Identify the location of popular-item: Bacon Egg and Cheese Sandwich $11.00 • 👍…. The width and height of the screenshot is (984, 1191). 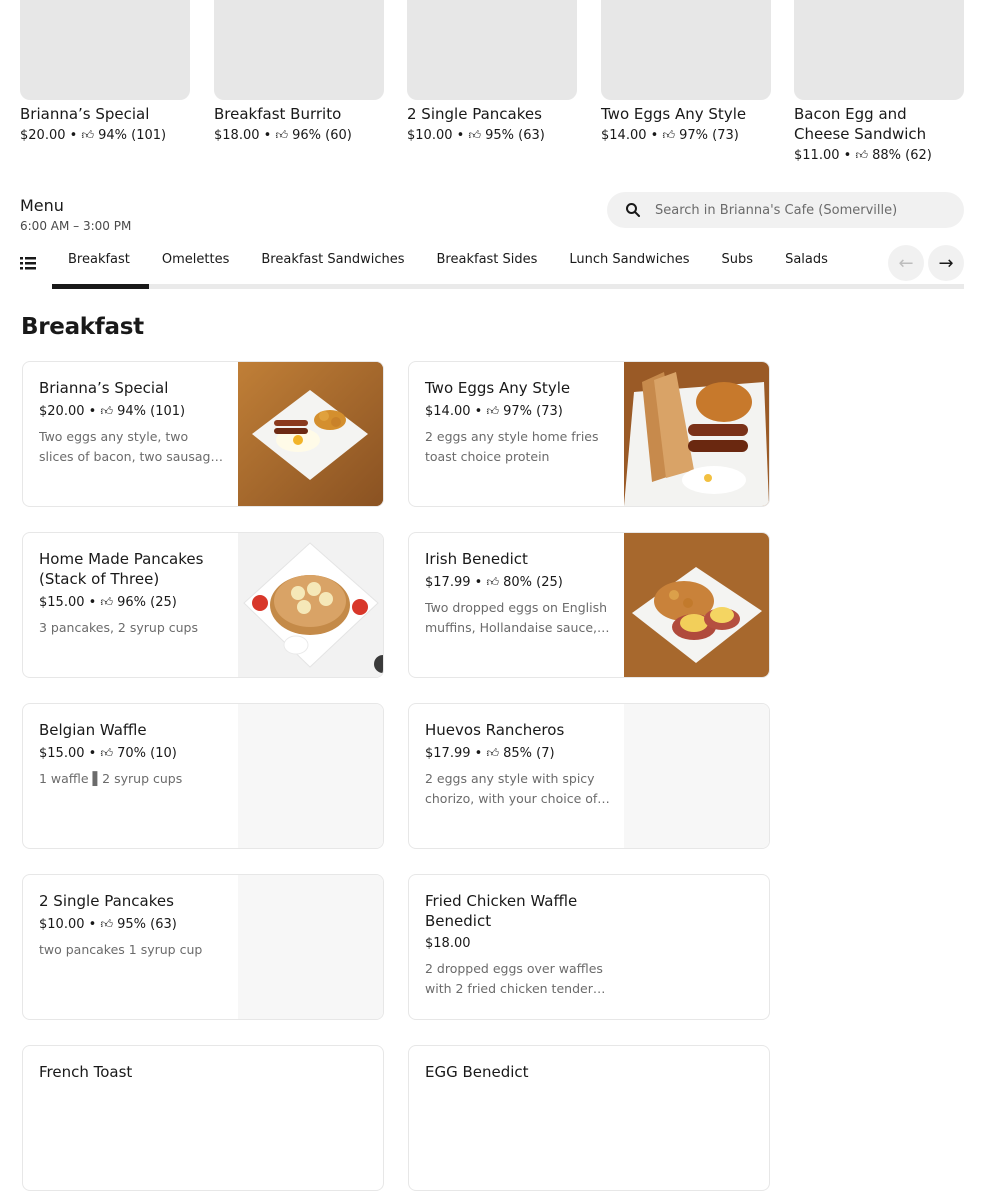
(879, 82).